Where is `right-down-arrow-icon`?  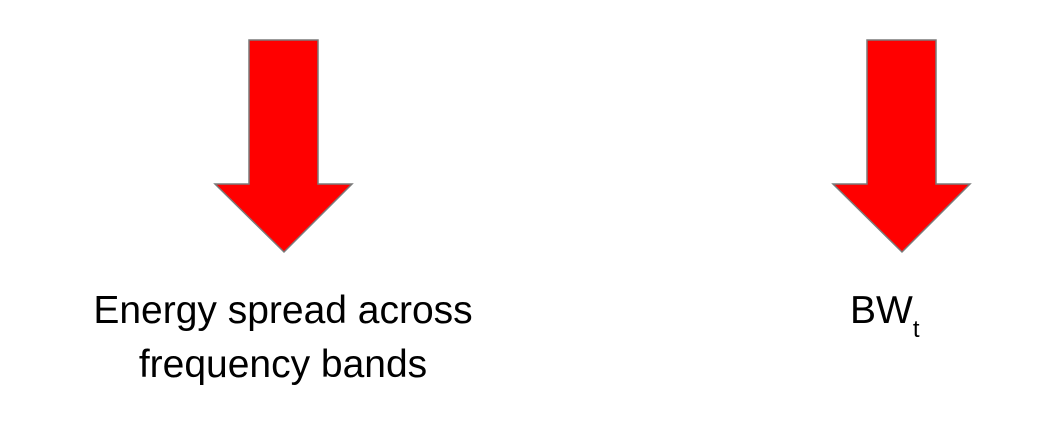 right-down-arrow-icon is located at coordinates (901, 146).